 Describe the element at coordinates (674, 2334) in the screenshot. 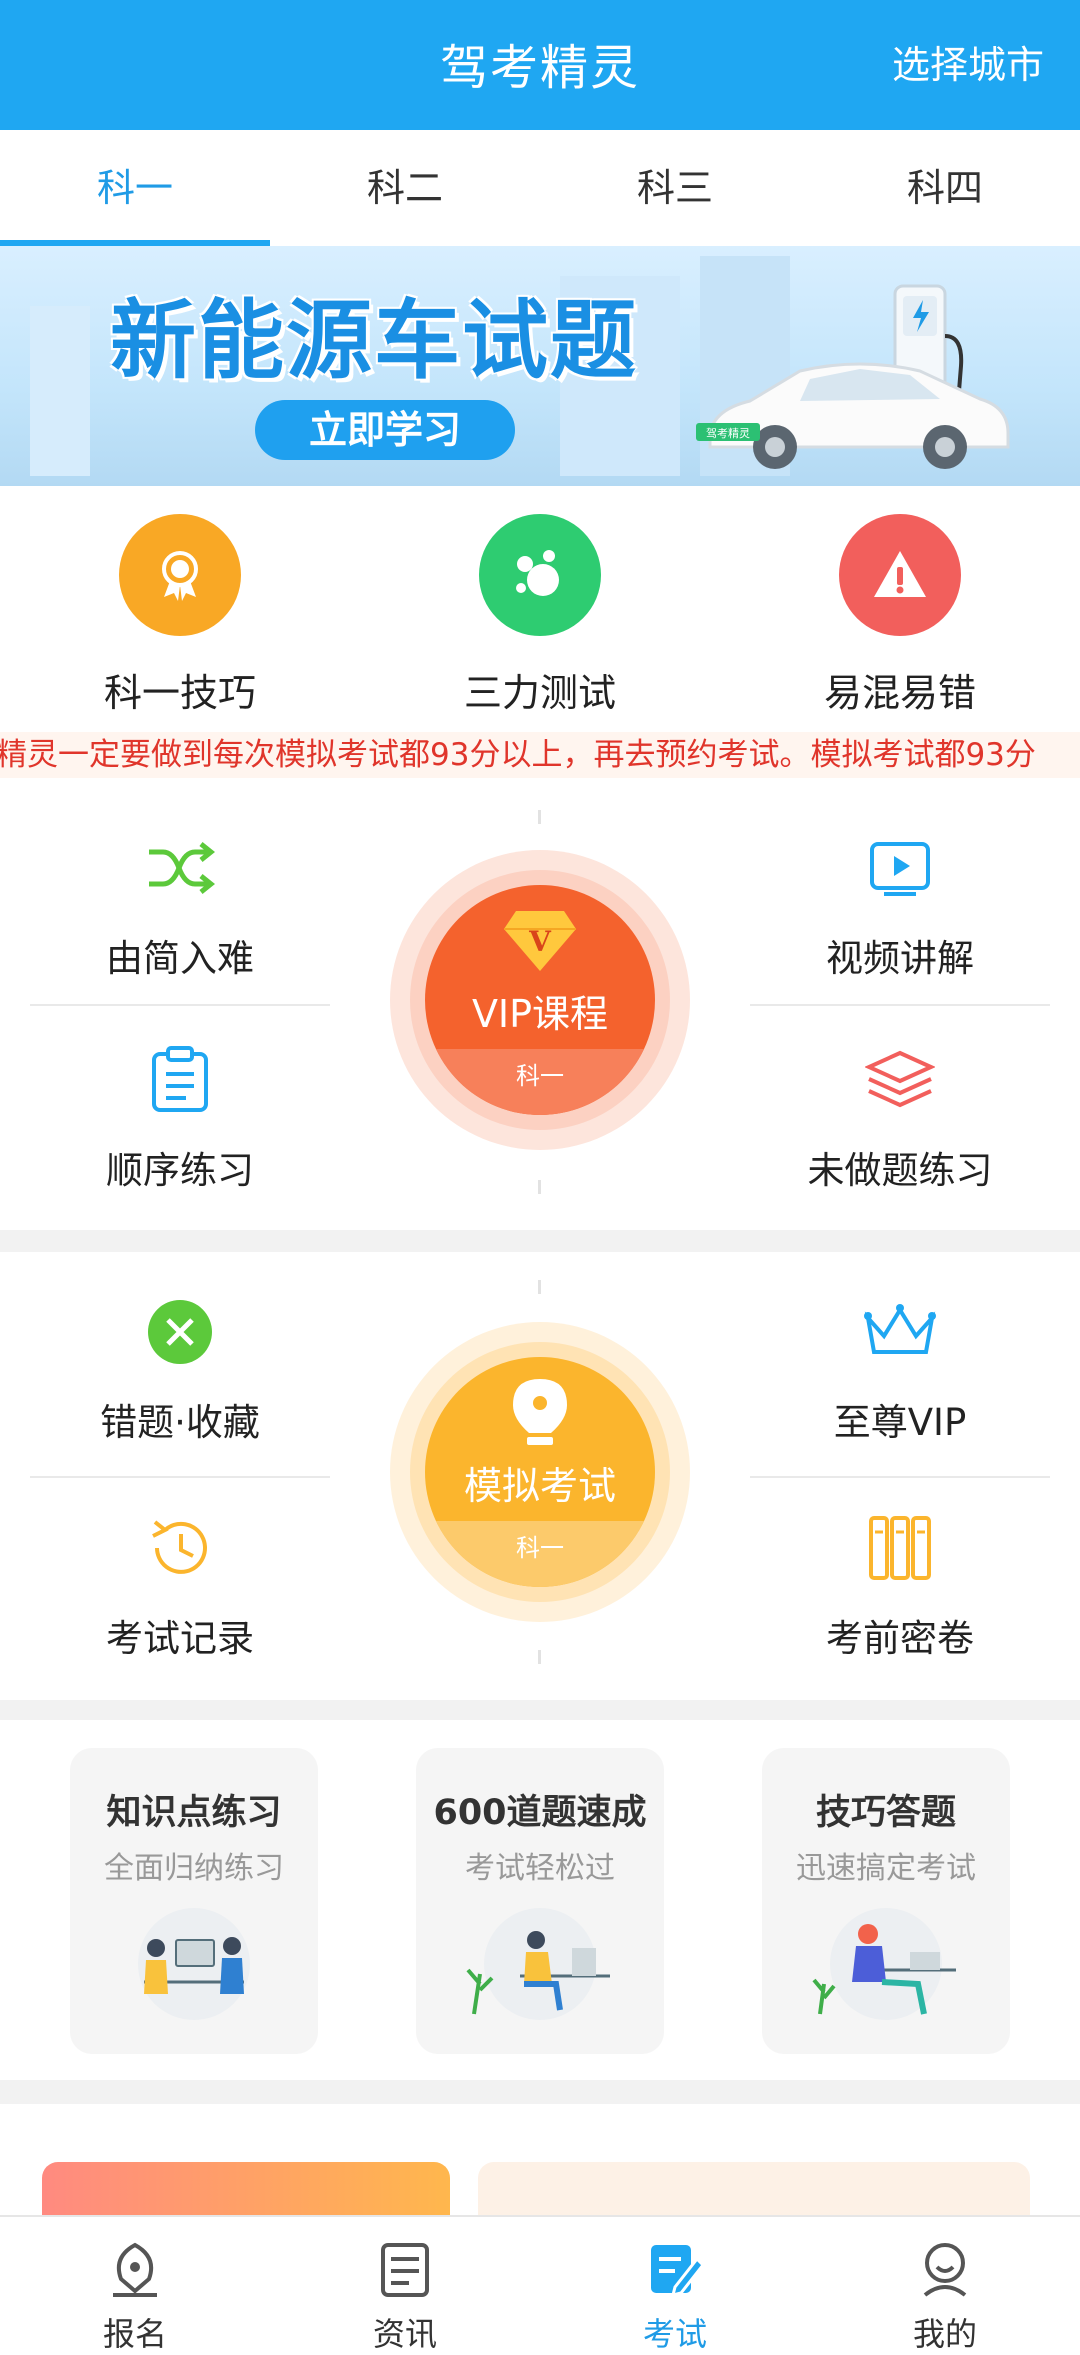

I see `nav-label: 考试` at that location.